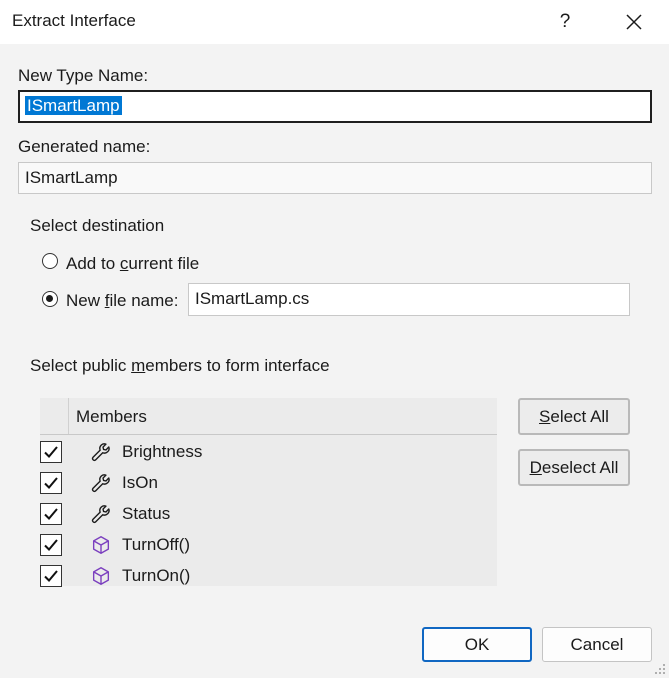  Describe the element at coordinates (335, 178) in the screenshot. I see `generated-name-field: ISmartLamp` at that location.